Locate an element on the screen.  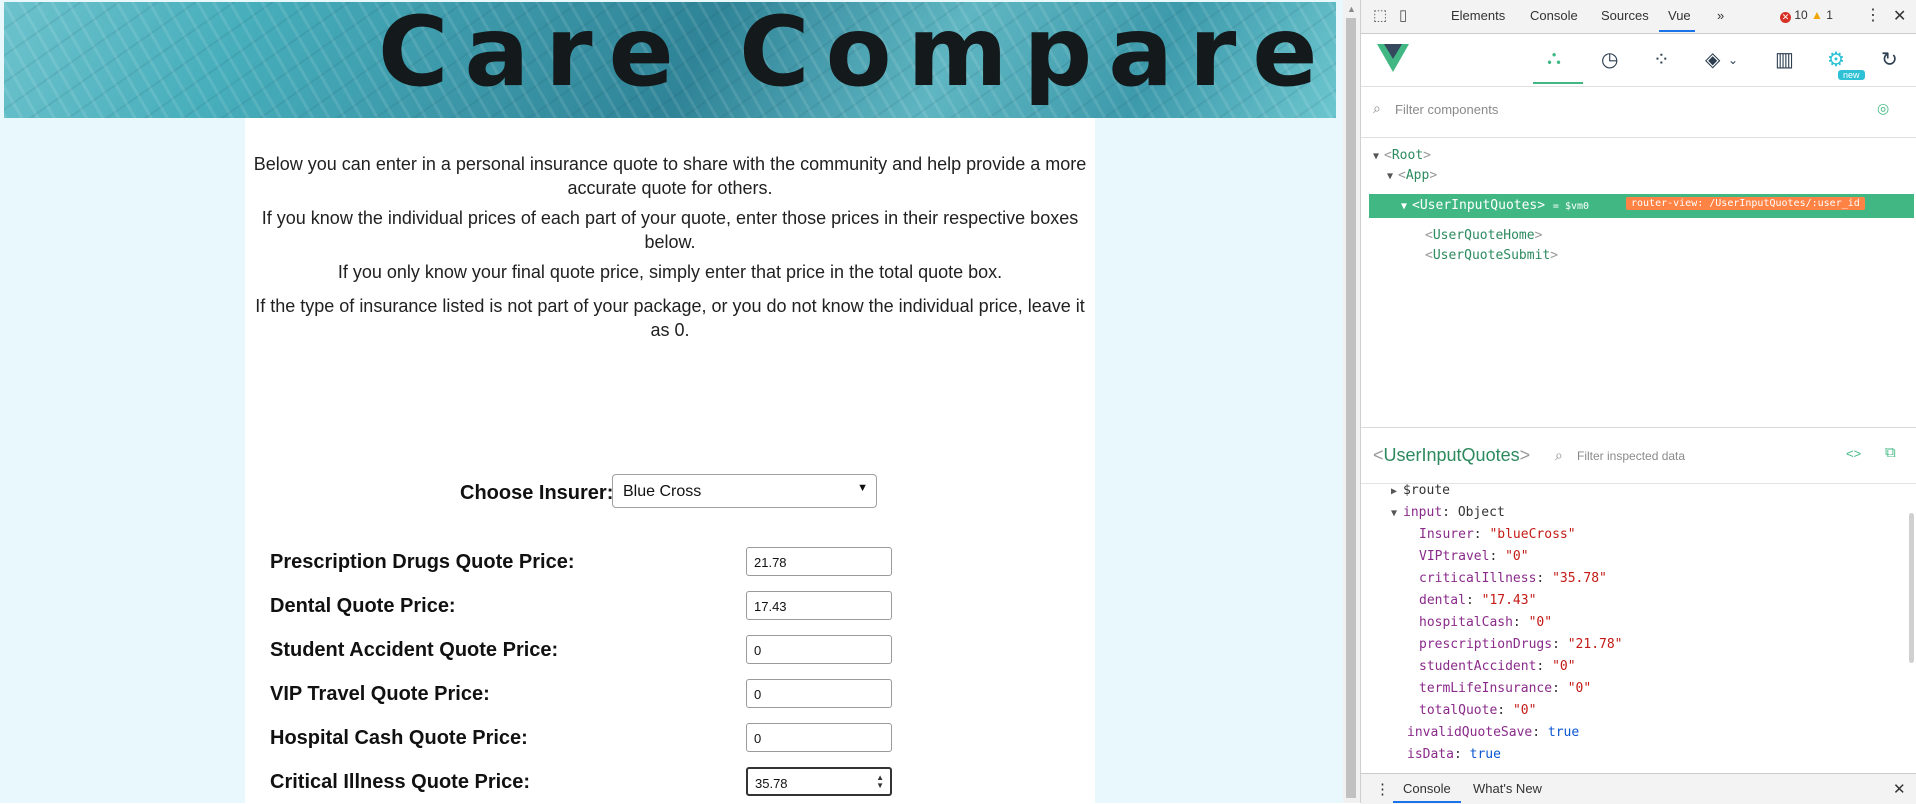
filter-inspected-data-input: Filter inspected data is located at coordinates (1631, 456).